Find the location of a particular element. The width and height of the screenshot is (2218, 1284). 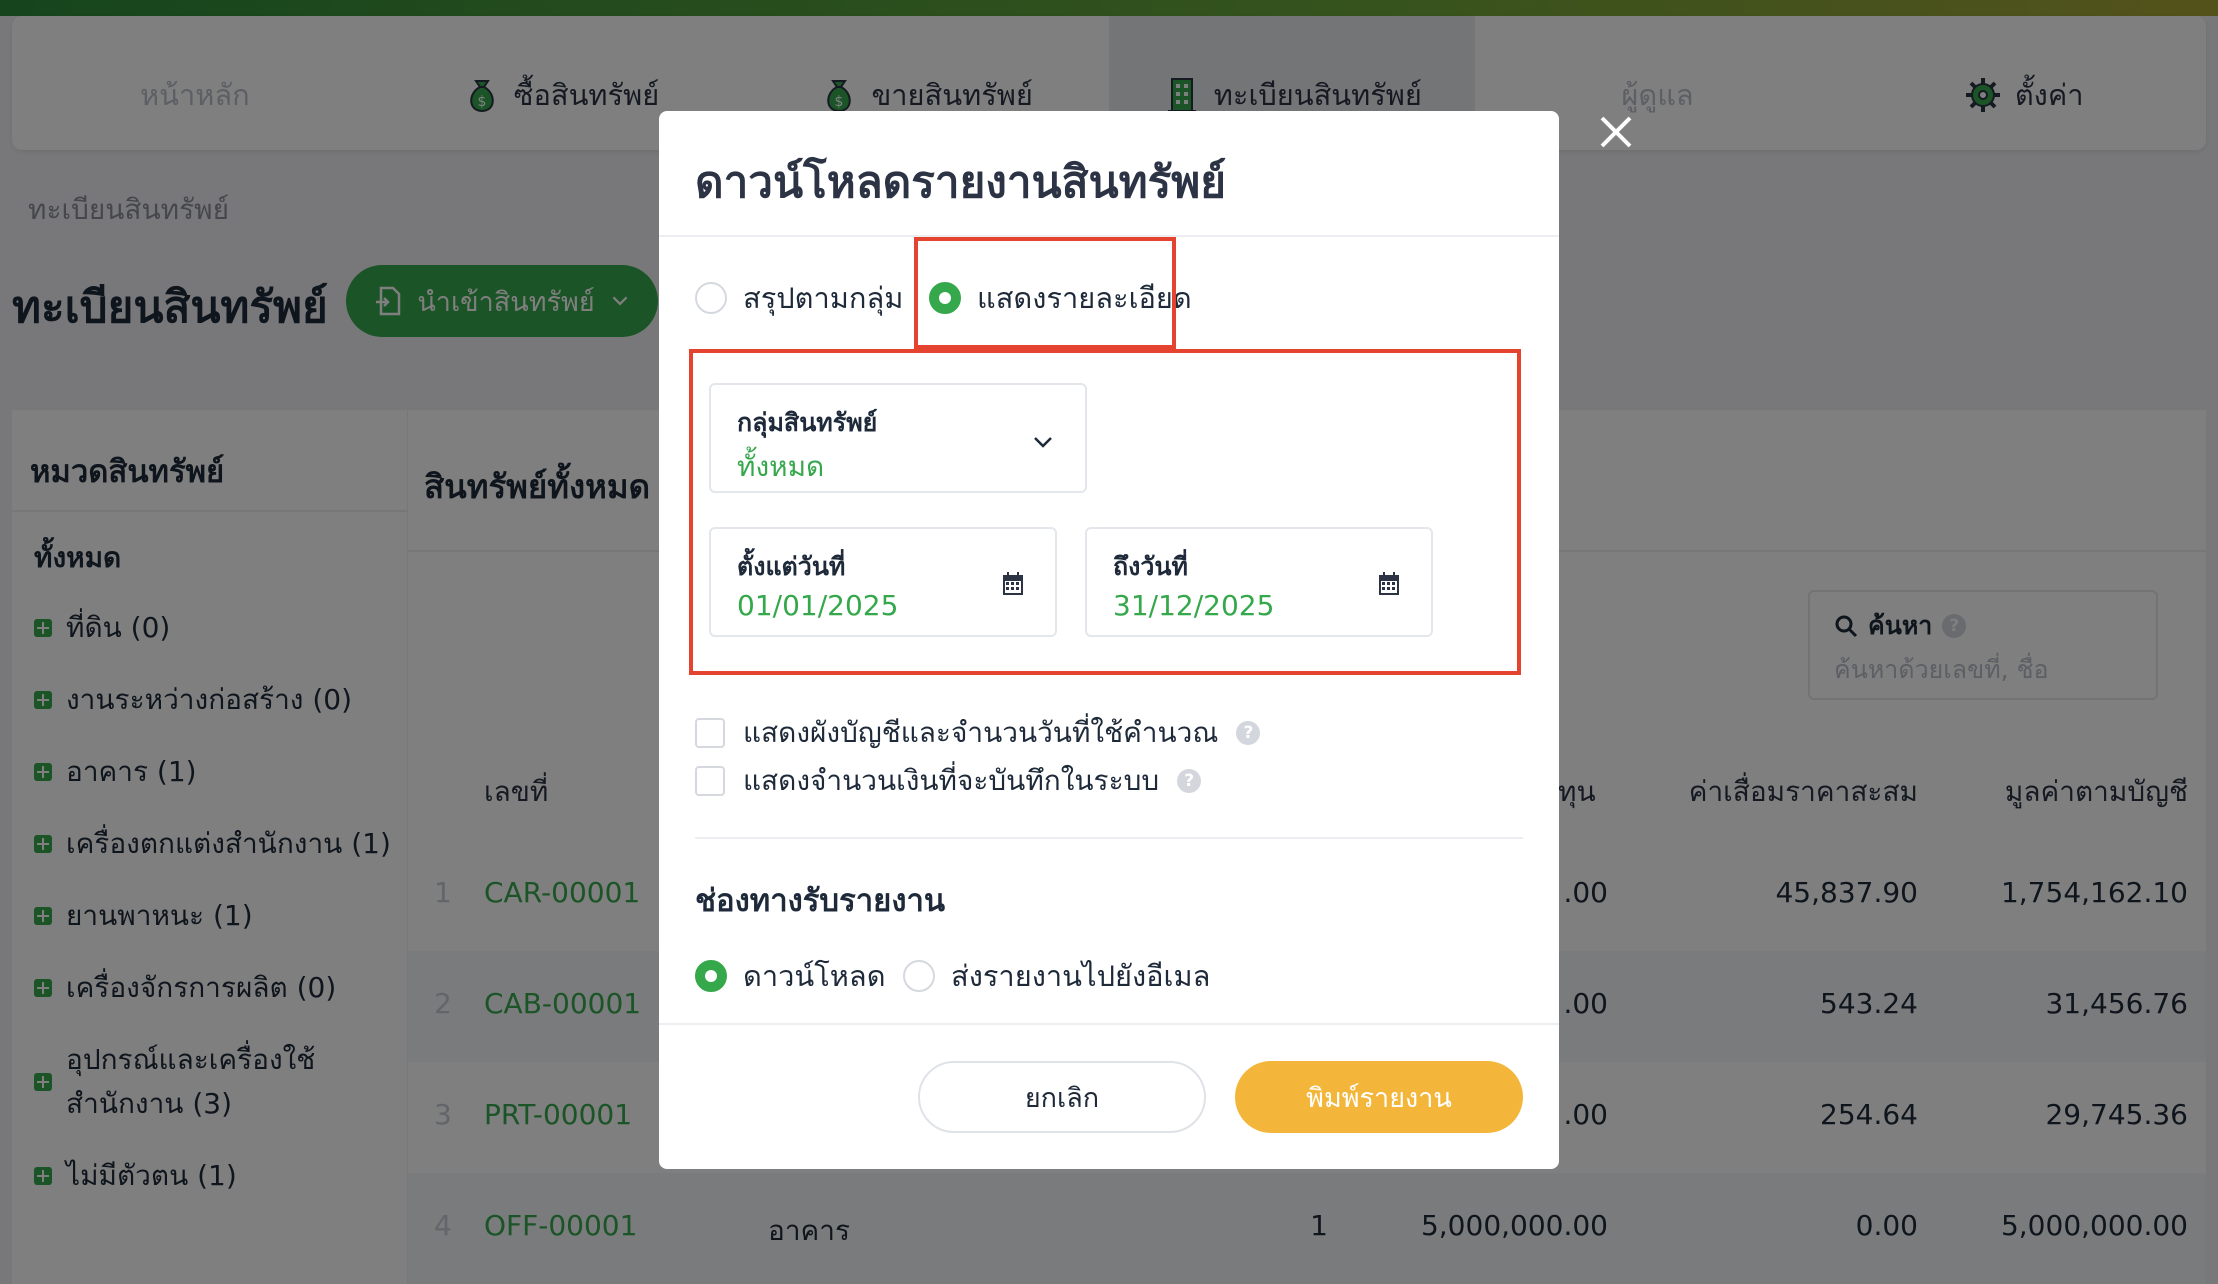

checkbox-label: แสดงผังบัญชีและจำนวนวันที่ใช้คำนวณ is located at coordinates (981, 732).